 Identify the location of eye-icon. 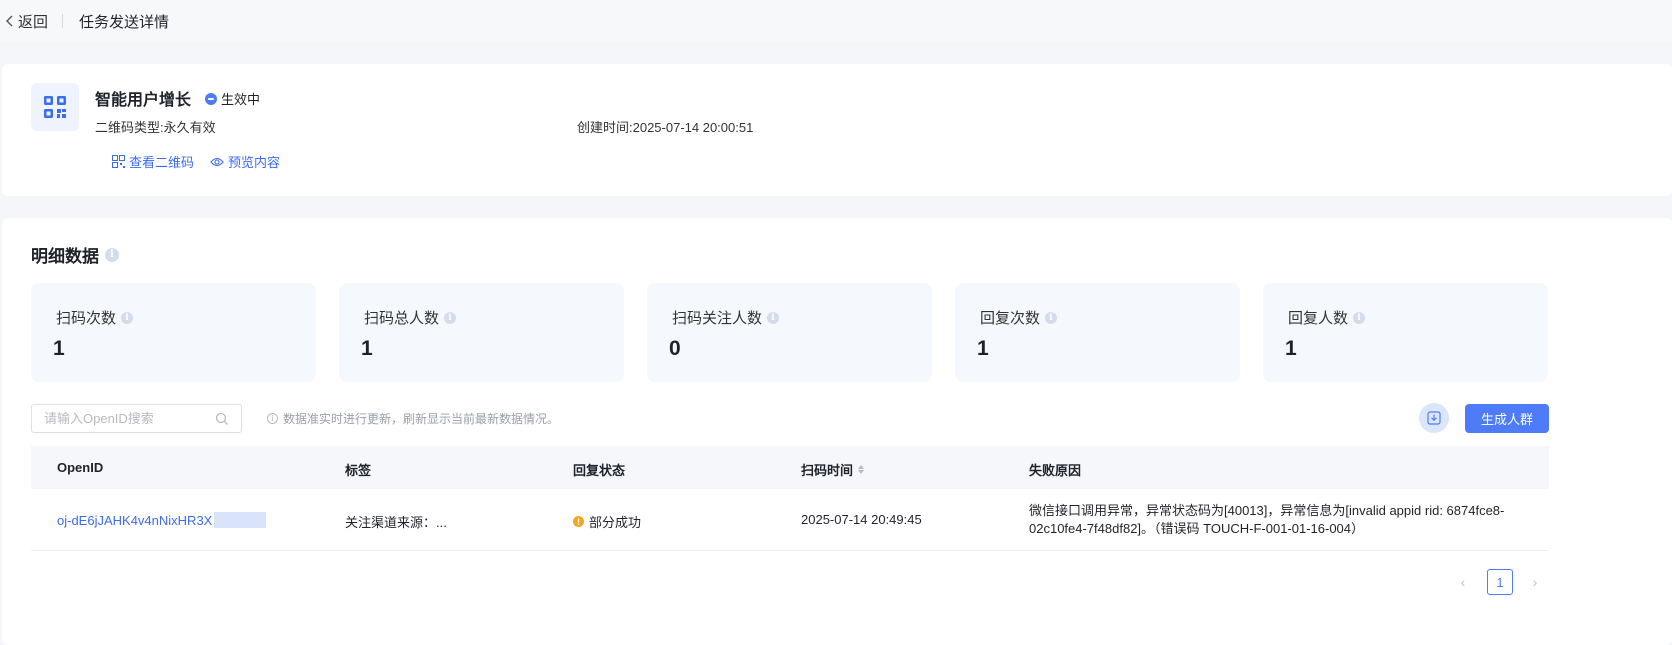
(217, 161).